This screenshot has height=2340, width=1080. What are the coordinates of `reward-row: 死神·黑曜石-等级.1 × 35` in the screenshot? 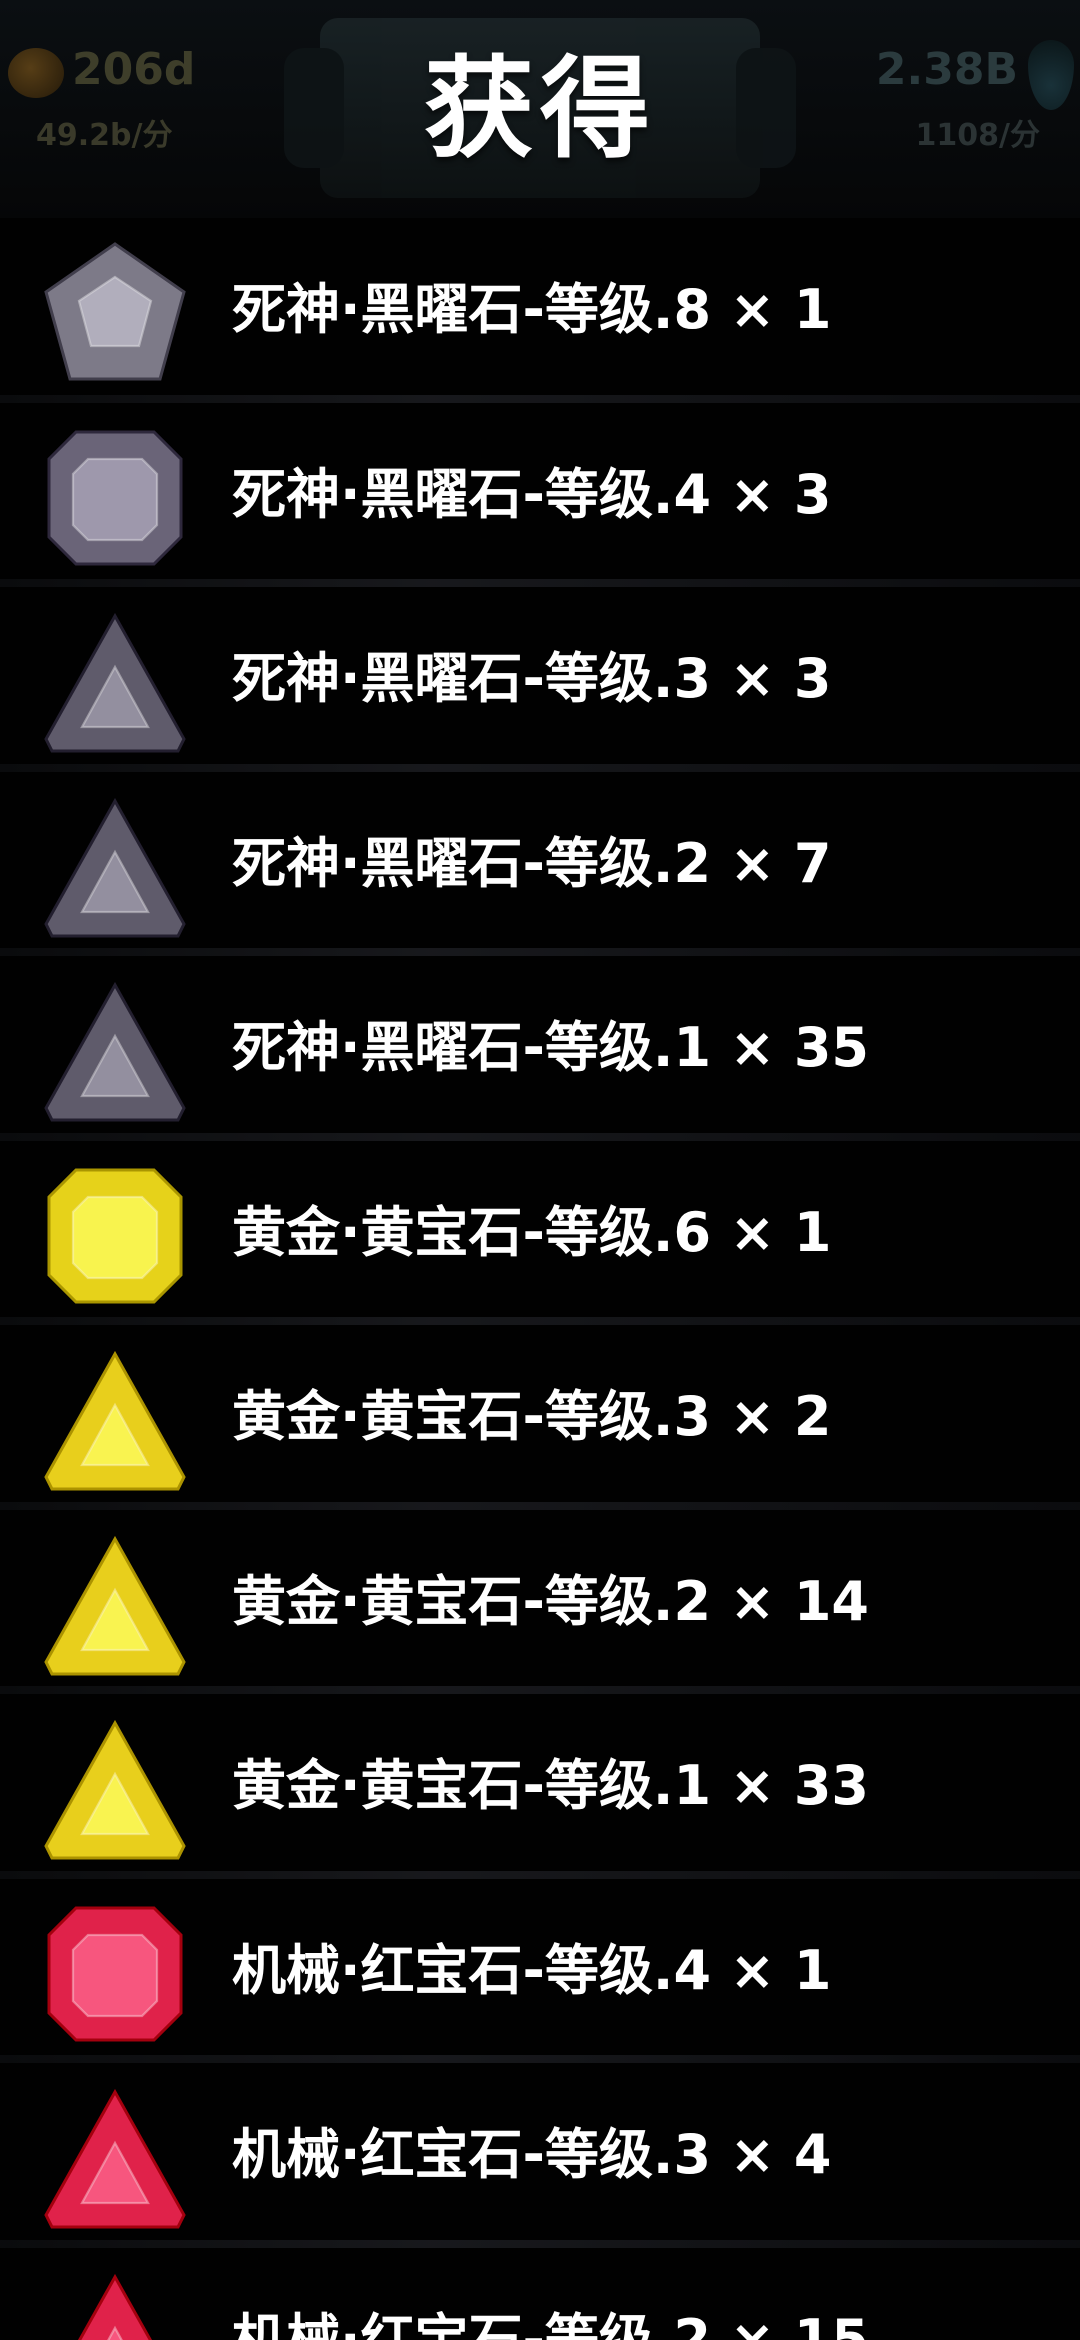 It's located at (540, 1048).